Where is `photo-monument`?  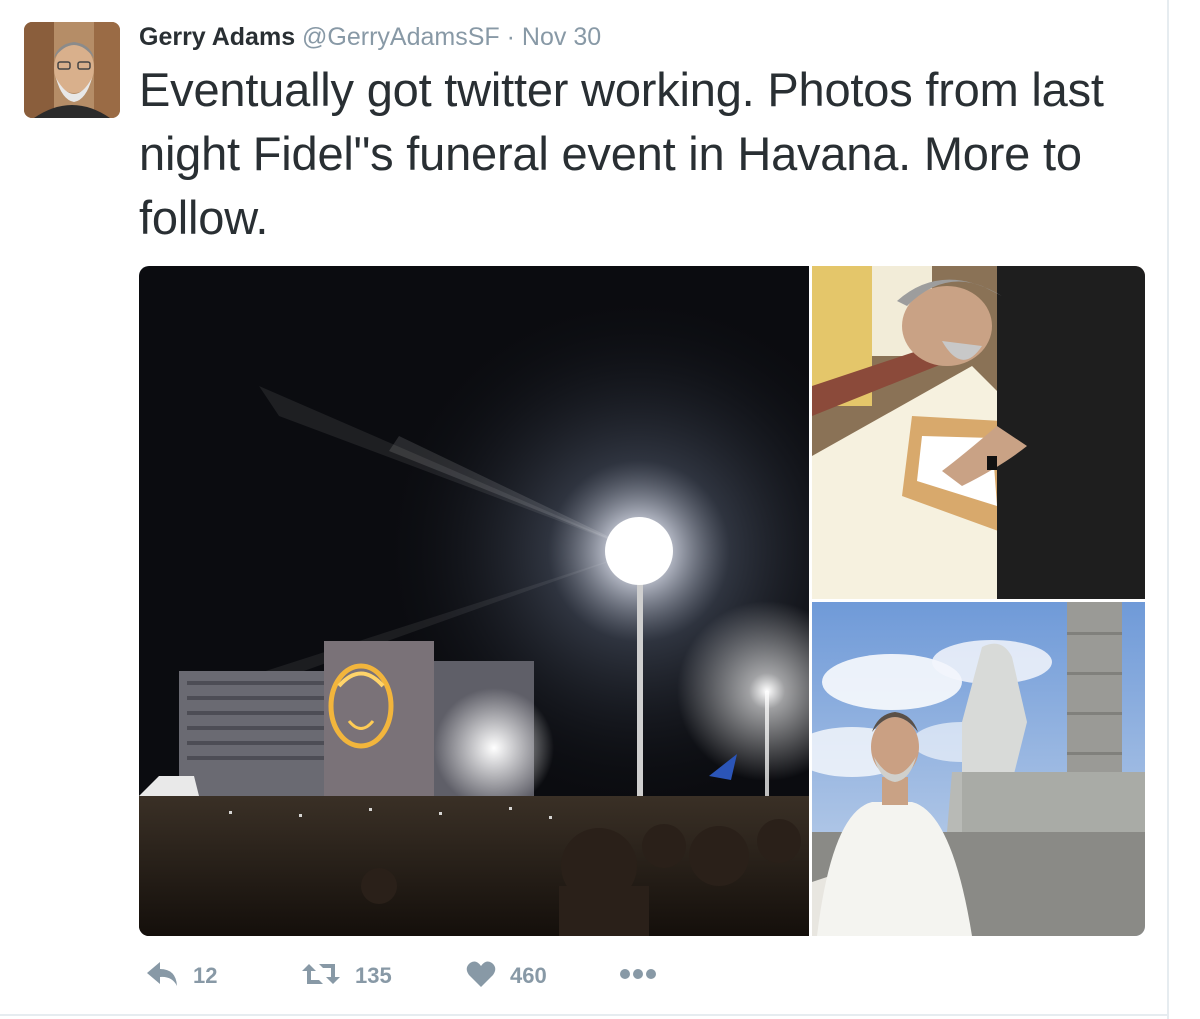
photo-monument is located at coordinates (978, 769).